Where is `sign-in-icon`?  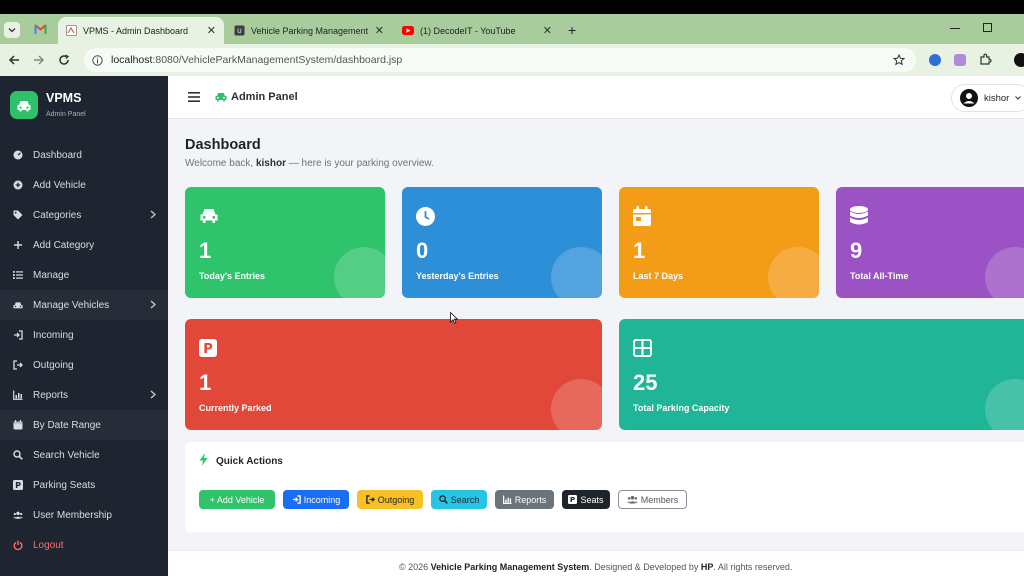
sign-in-icon is located at coordinates (296, 499).